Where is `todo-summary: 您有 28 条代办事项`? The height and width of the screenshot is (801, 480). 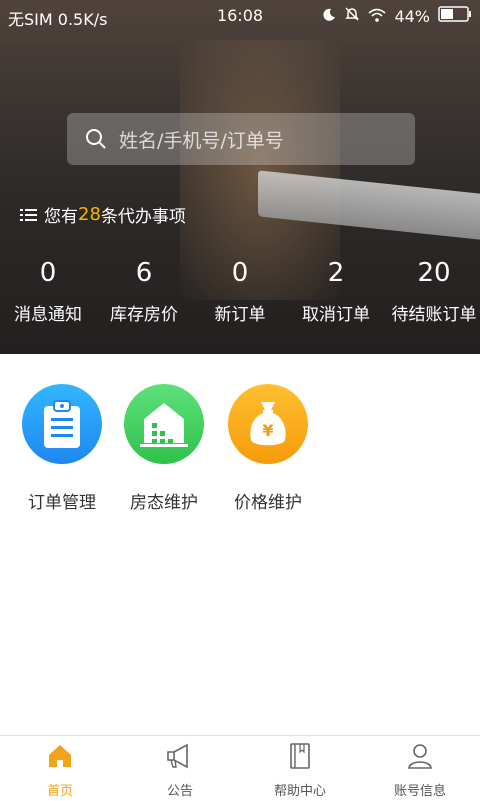
todo-summary: 您有 28 条代办事项 is located at coordinates (103, 214).